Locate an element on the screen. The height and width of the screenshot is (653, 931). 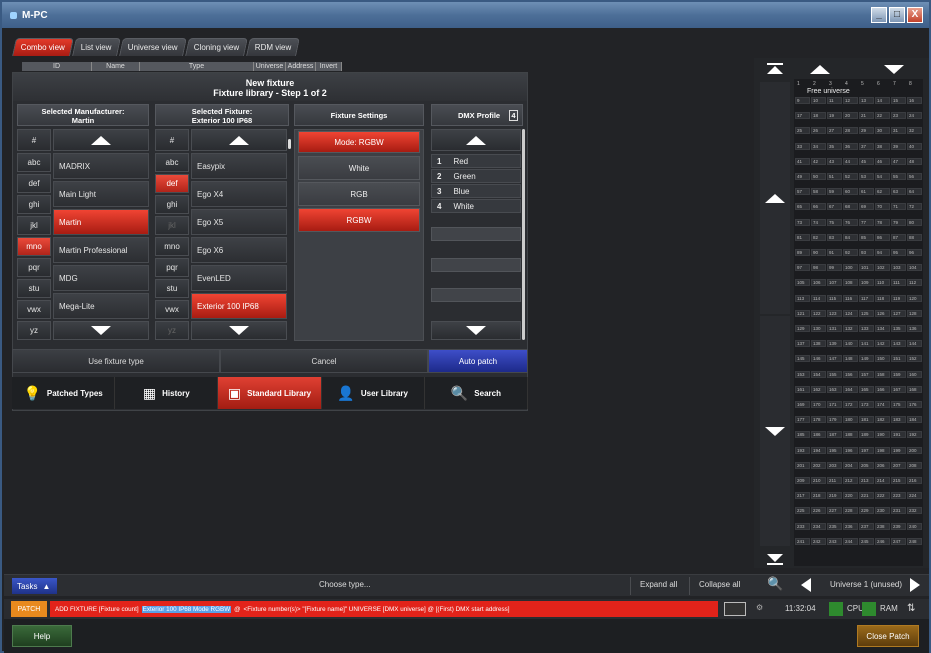
dmx-address-cell: 225 is located at coordinates (802, 511).